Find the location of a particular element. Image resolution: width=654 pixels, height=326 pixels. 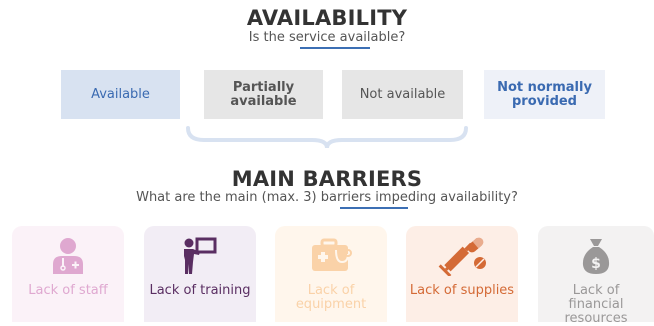

barrier-card-supplies: Lack of supplies is located at coordinates (462, 274).